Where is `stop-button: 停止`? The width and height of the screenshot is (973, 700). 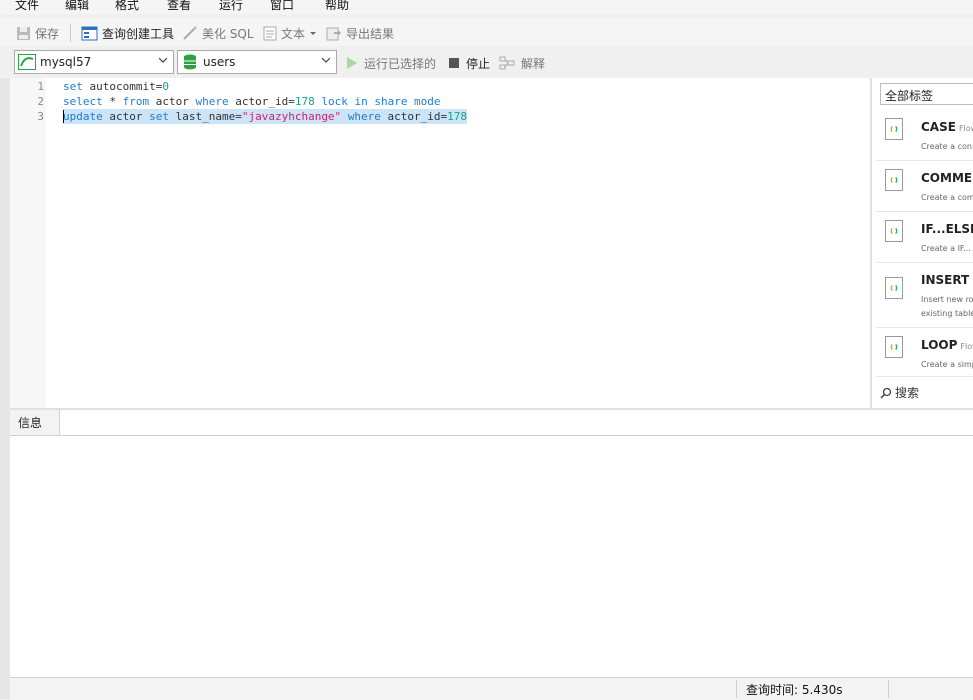
stop-button: 停止 is located at coordinates (469, 63).